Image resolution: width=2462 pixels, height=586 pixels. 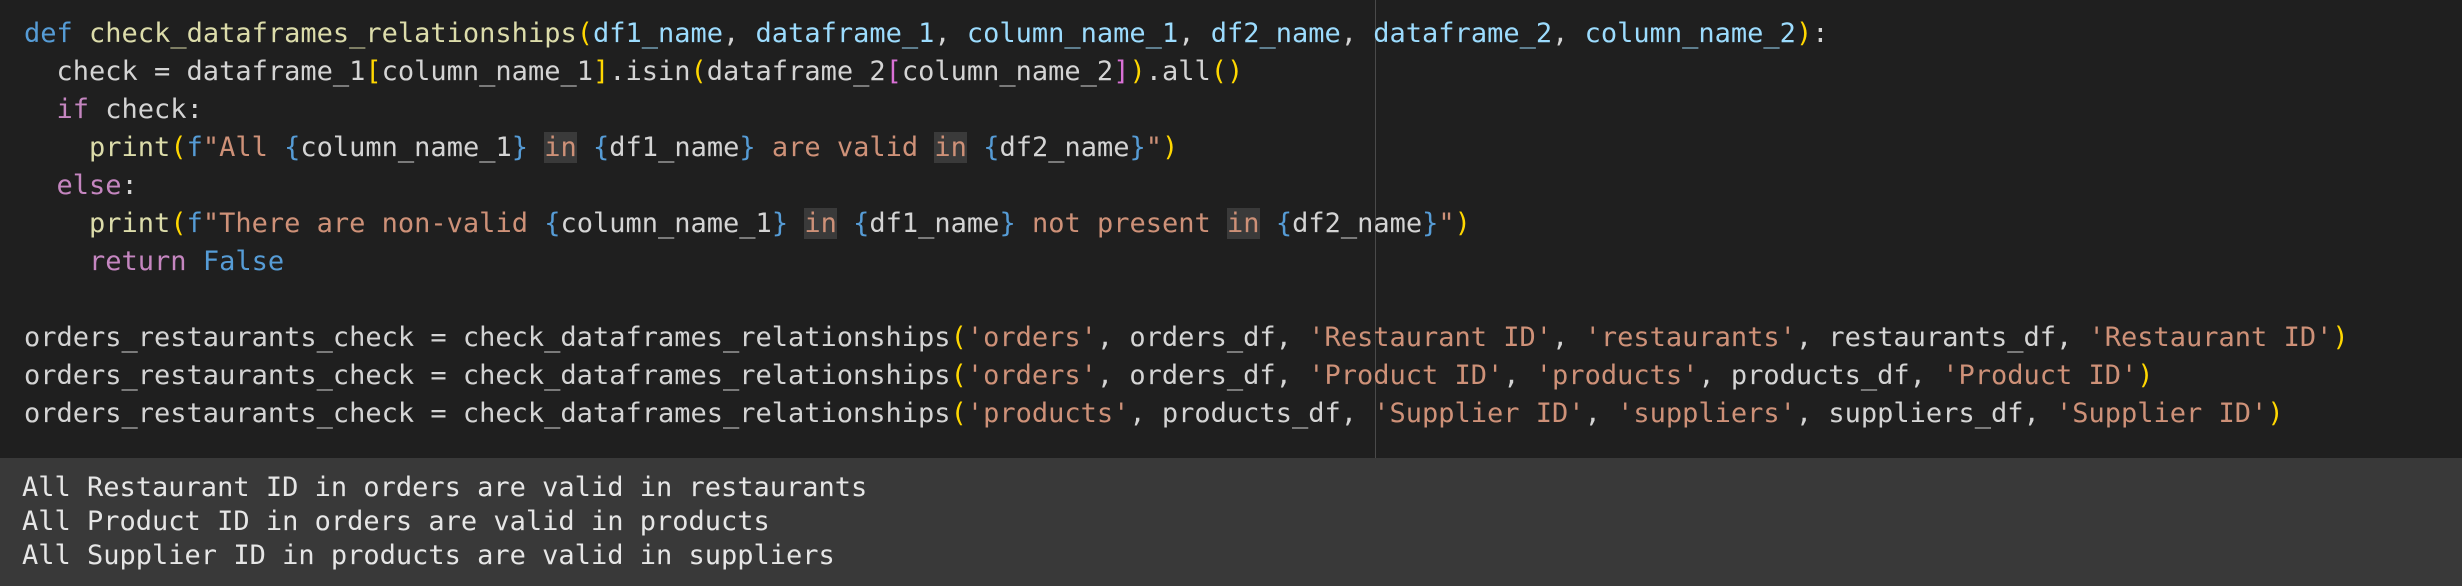 What do you see at coordinates (1186, 186) in the screenshot?
I see `code-line: else:` at bounding box center [1186, 186].